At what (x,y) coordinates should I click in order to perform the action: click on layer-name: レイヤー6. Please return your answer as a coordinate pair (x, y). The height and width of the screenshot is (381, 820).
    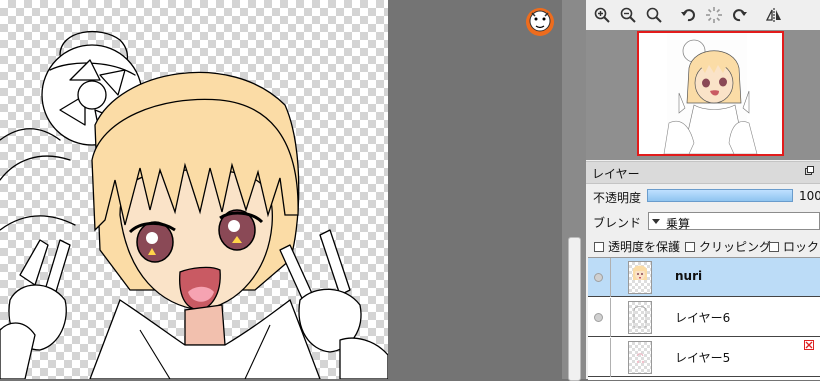
    Looking at the image, I should click on (703, 318).